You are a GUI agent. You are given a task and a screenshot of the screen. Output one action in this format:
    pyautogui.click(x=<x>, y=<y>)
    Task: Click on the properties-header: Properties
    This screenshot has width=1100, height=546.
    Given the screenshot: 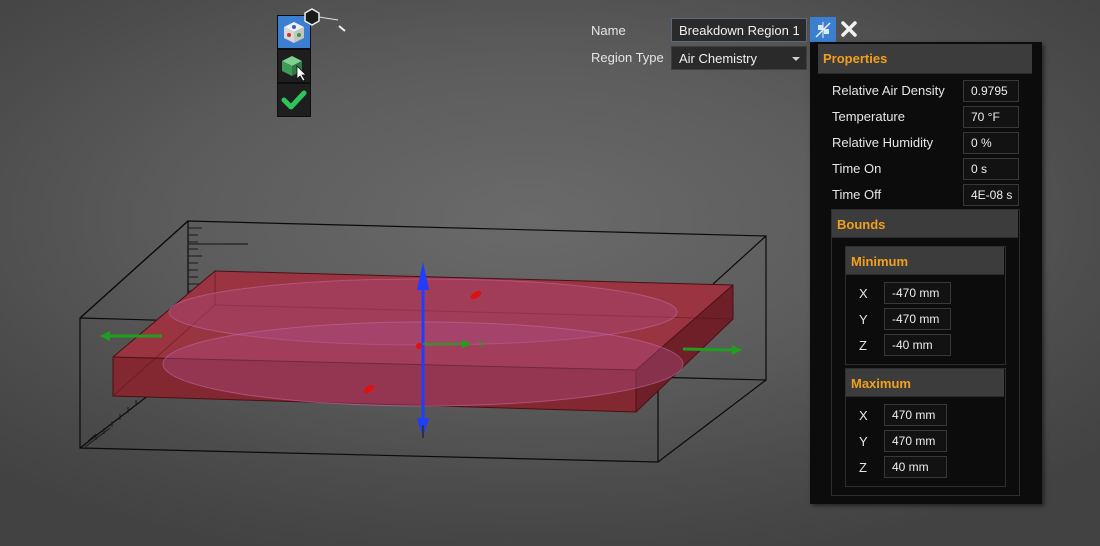 What is the action you would take?
    pyautogui.click(x=925, y=59)
    